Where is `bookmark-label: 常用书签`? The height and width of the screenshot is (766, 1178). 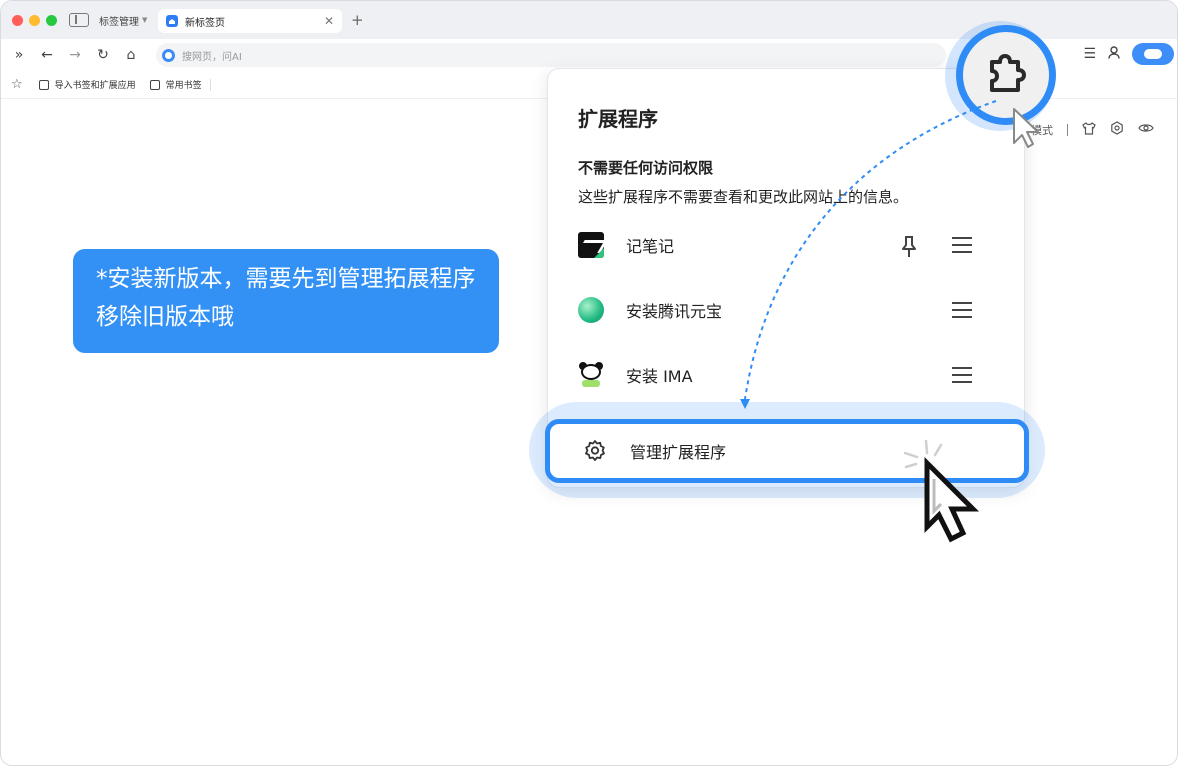
bookmark-label: 常用书签 is located at coordinates (183, 86).